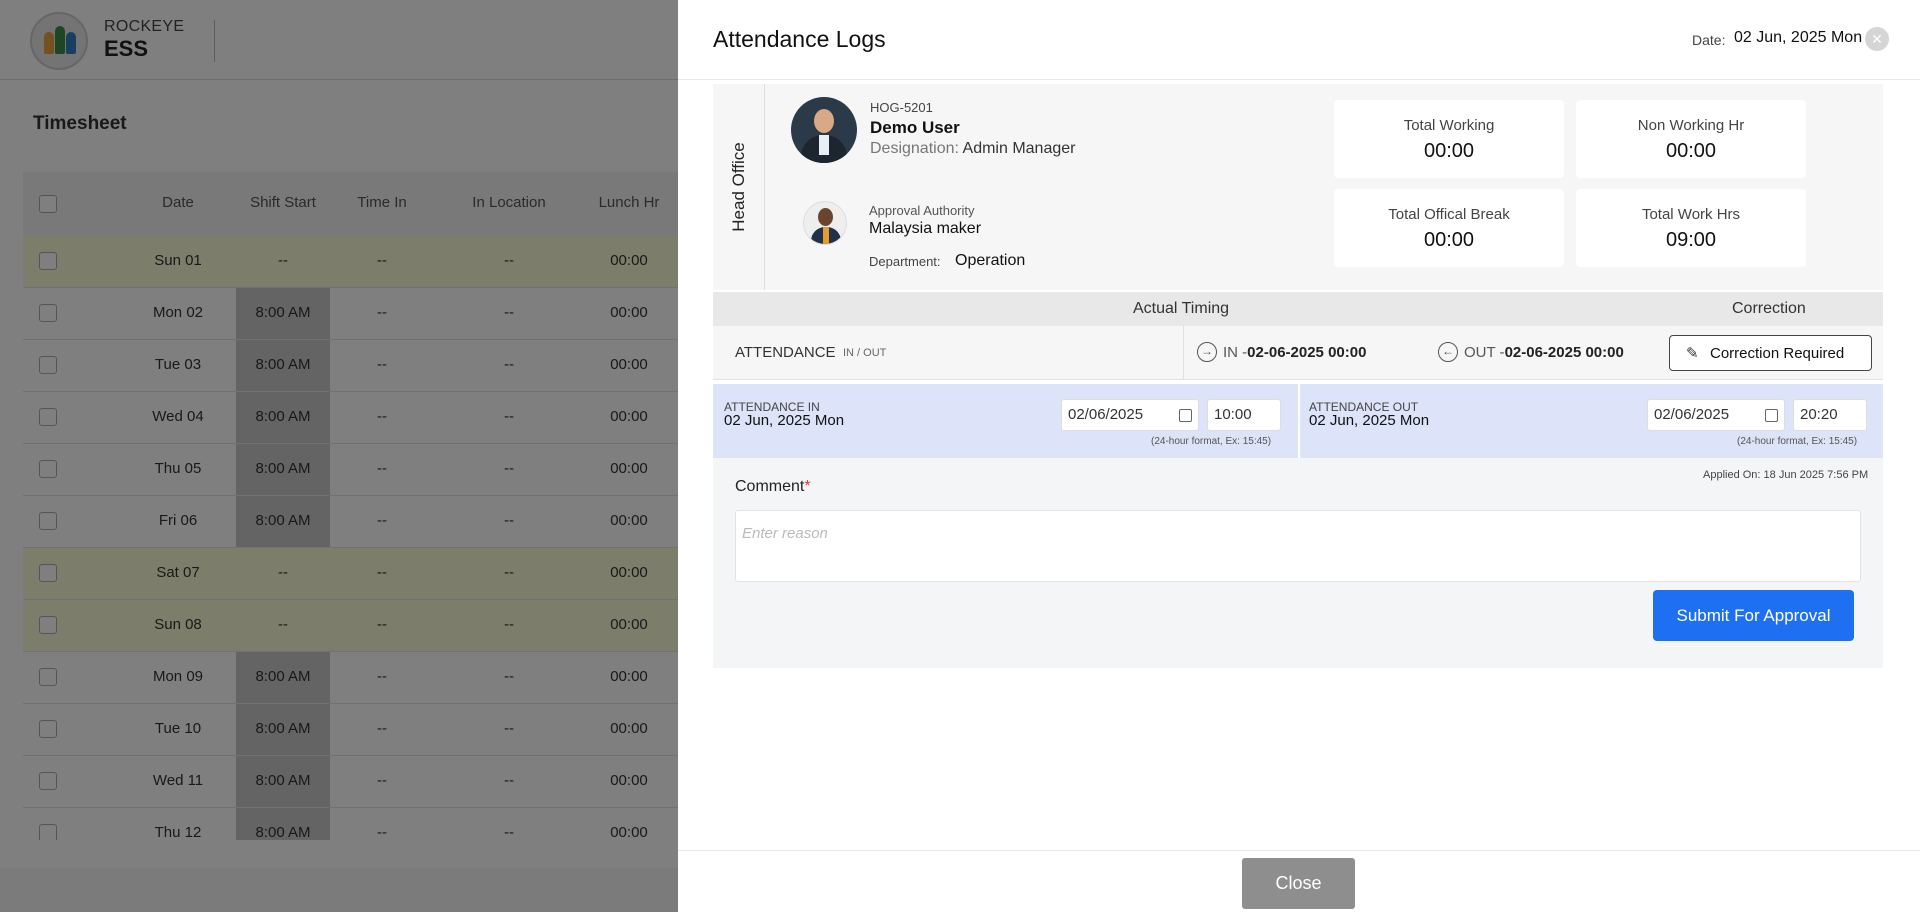 This screenshot has width=1920, height=912. What do you see at coordinates (1691, 228) in the screenshot?
I see `stat-total-work-hrs: Total Work Hrs 09:00` at bounding box center [1691, 228].